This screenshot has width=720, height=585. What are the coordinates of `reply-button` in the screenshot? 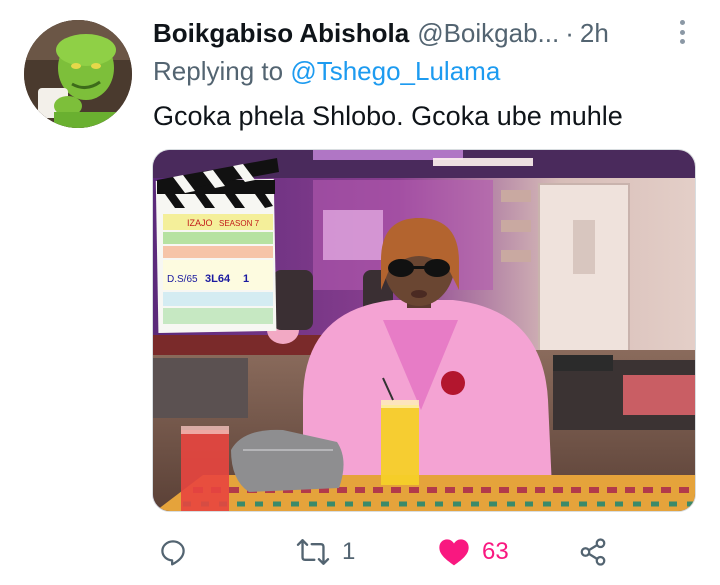 It's located at (173, 552).